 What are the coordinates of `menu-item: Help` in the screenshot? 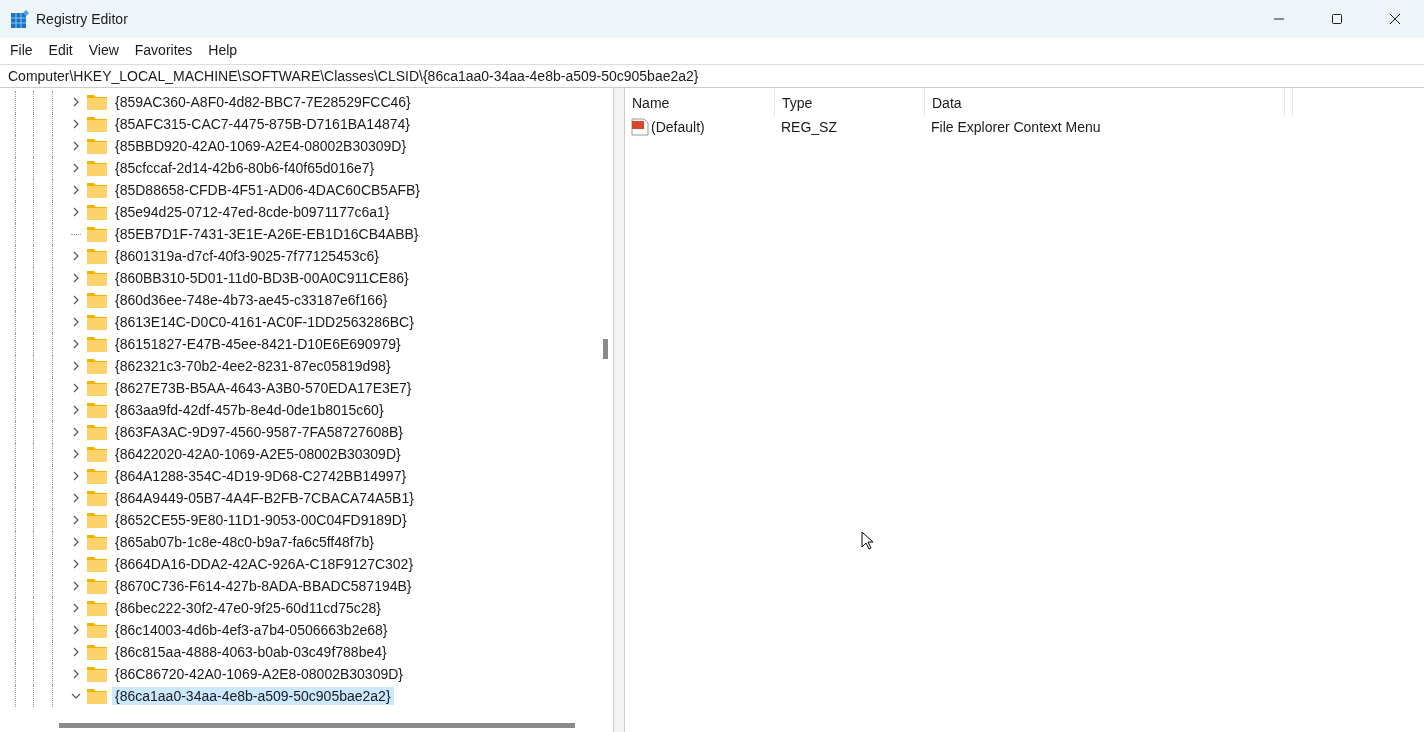 It's located at (223, 50).